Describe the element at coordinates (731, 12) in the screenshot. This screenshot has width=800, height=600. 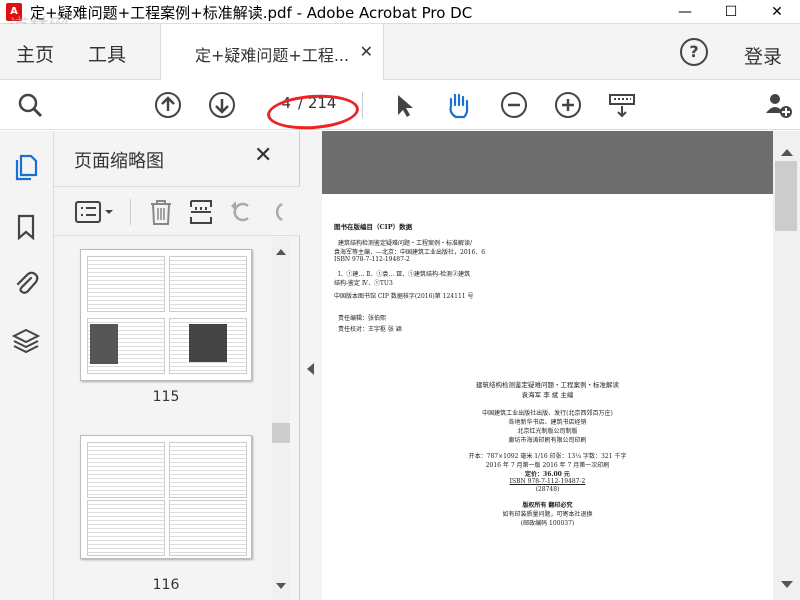
I see `maximize-button: ☐` at that location.